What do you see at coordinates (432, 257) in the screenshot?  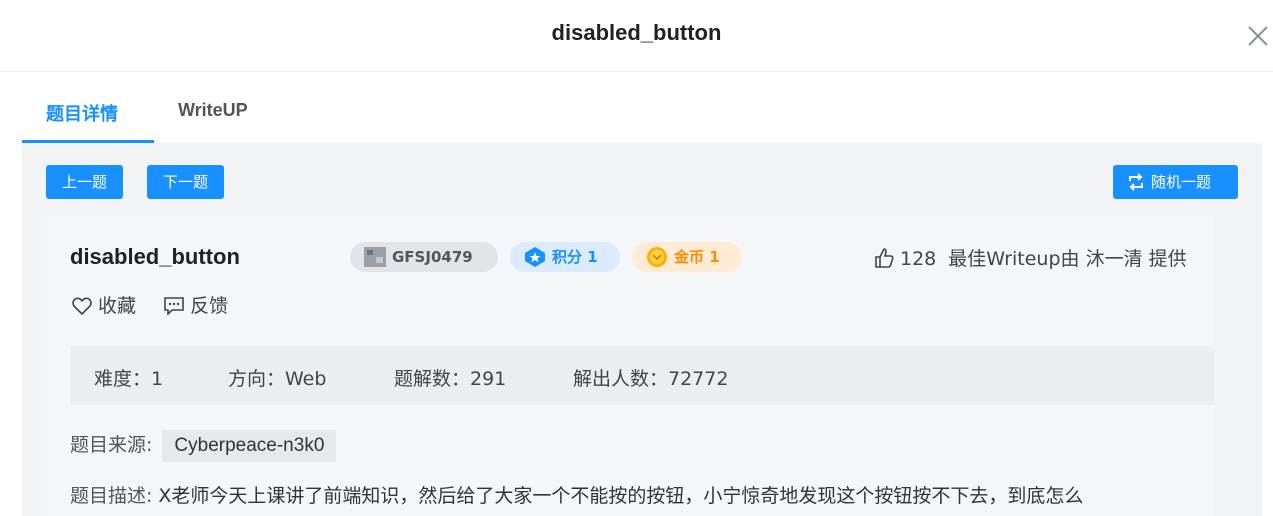 I see `challenge-id-text: GFSJ0479` at bounding box center [432, 257].